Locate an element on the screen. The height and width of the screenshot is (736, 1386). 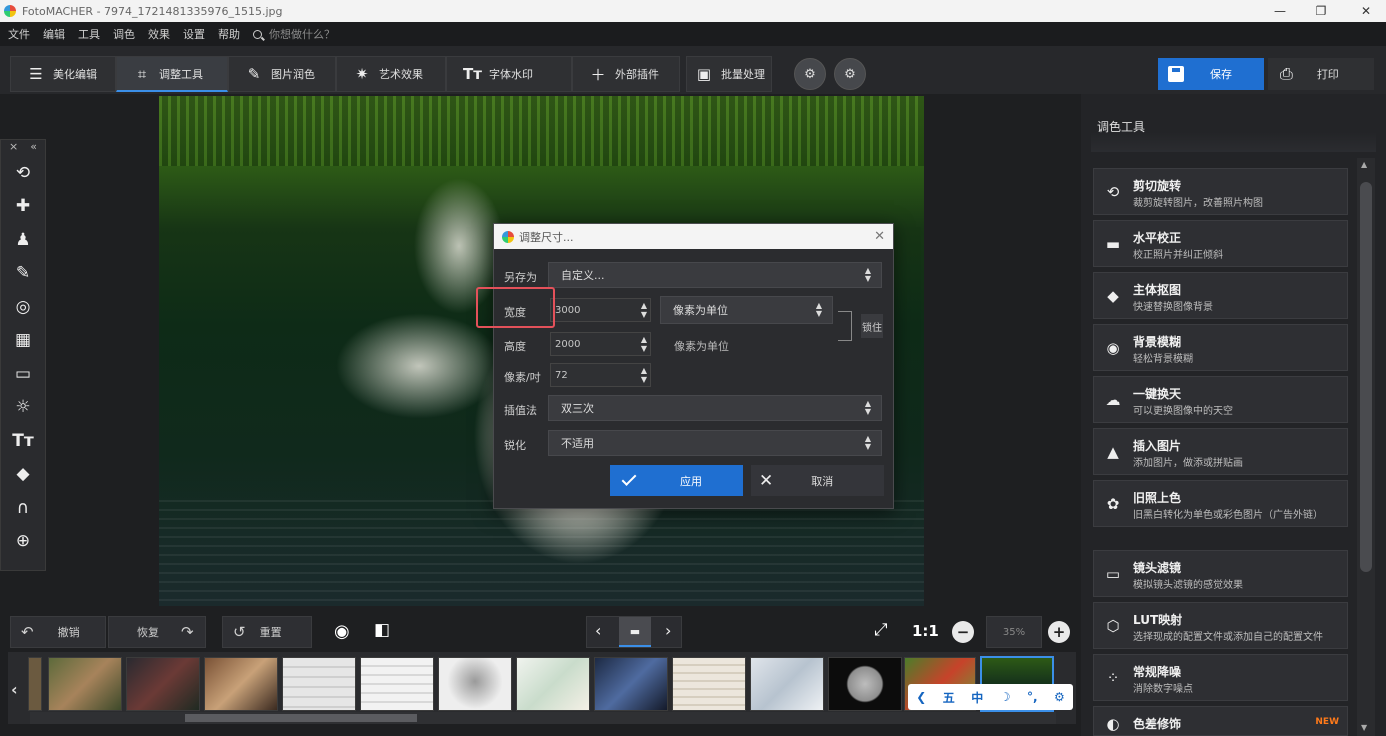
fill-icon: ◆ is located at coordinates (23, 475).